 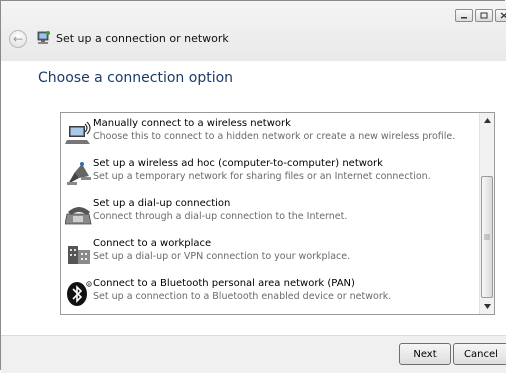 I want to click on close-button, so click(x=500, y=15).